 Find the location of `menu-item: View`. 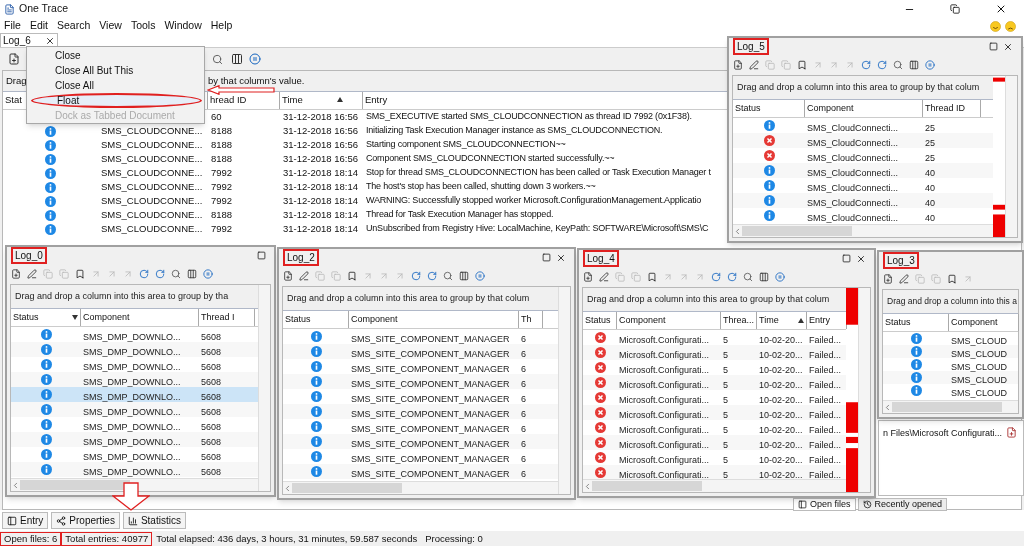

menu-item: View is located at coordinates (110, 26).